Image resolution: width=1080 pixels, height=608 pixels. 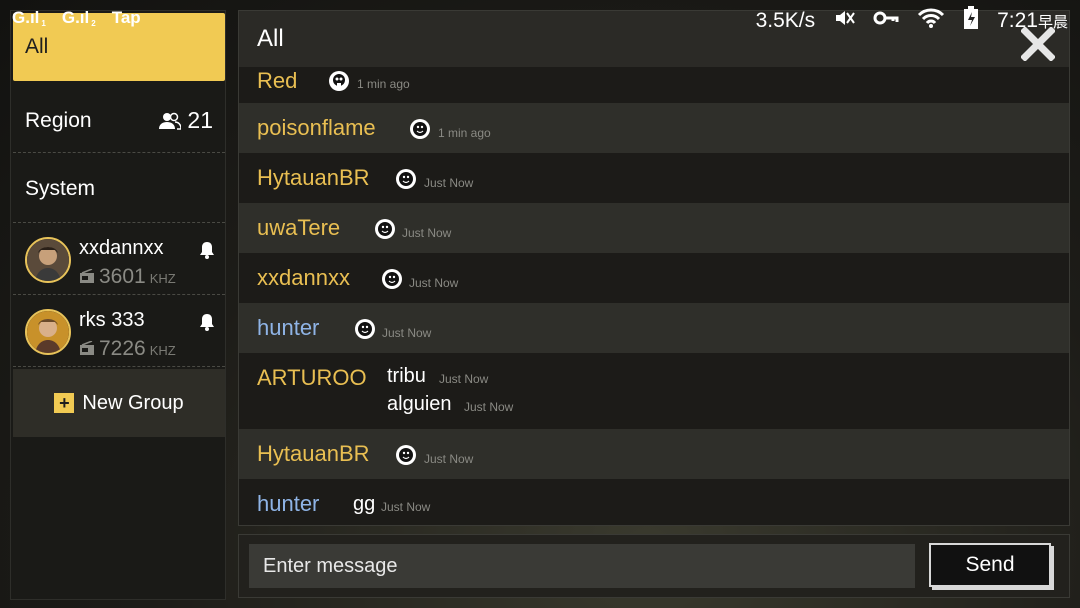 I want to click on close-icon, so click(x=1038, y=44).